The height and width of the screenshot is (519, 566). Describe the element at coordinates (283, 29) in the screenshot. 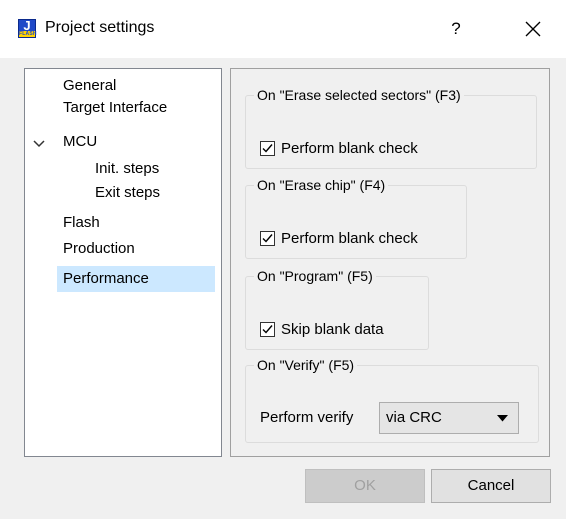

I see `title-bar: J FLASH Project settings ?` at that location.